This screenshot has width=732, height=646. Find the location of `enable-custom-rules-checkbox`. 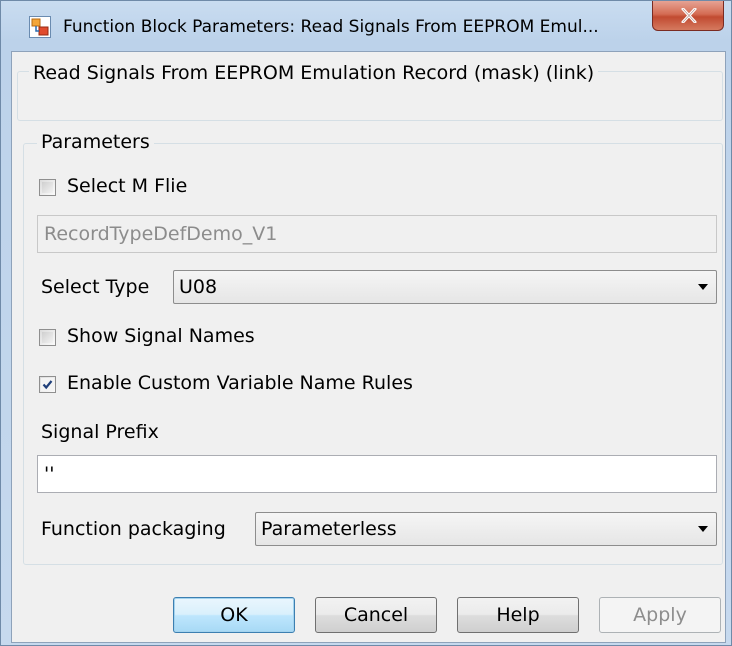

enable-custom-rules-checkbox is located at coordinates (47, 384).